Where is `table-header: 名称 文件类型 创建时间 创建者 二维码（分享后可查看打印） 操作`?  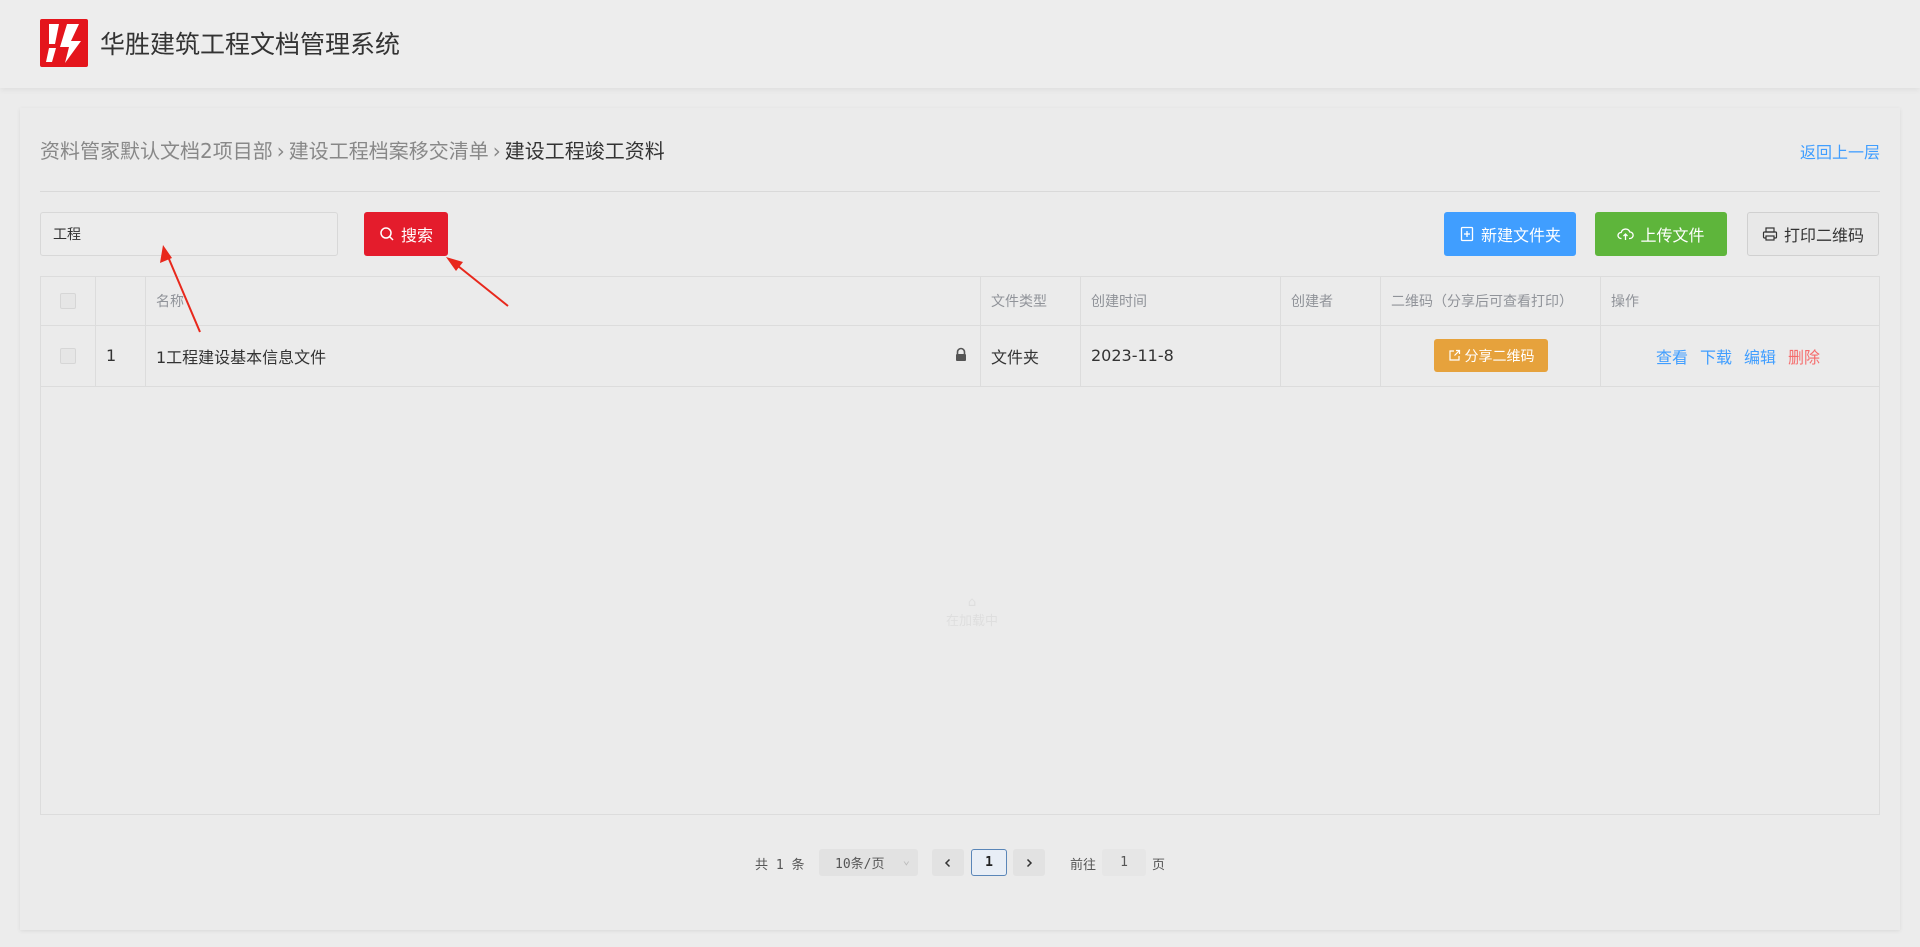 table-header: 名称 文件类型 创建时间 创建者 二维码（分享后可查看打印） 操作 is located at coordinates (960, 301).